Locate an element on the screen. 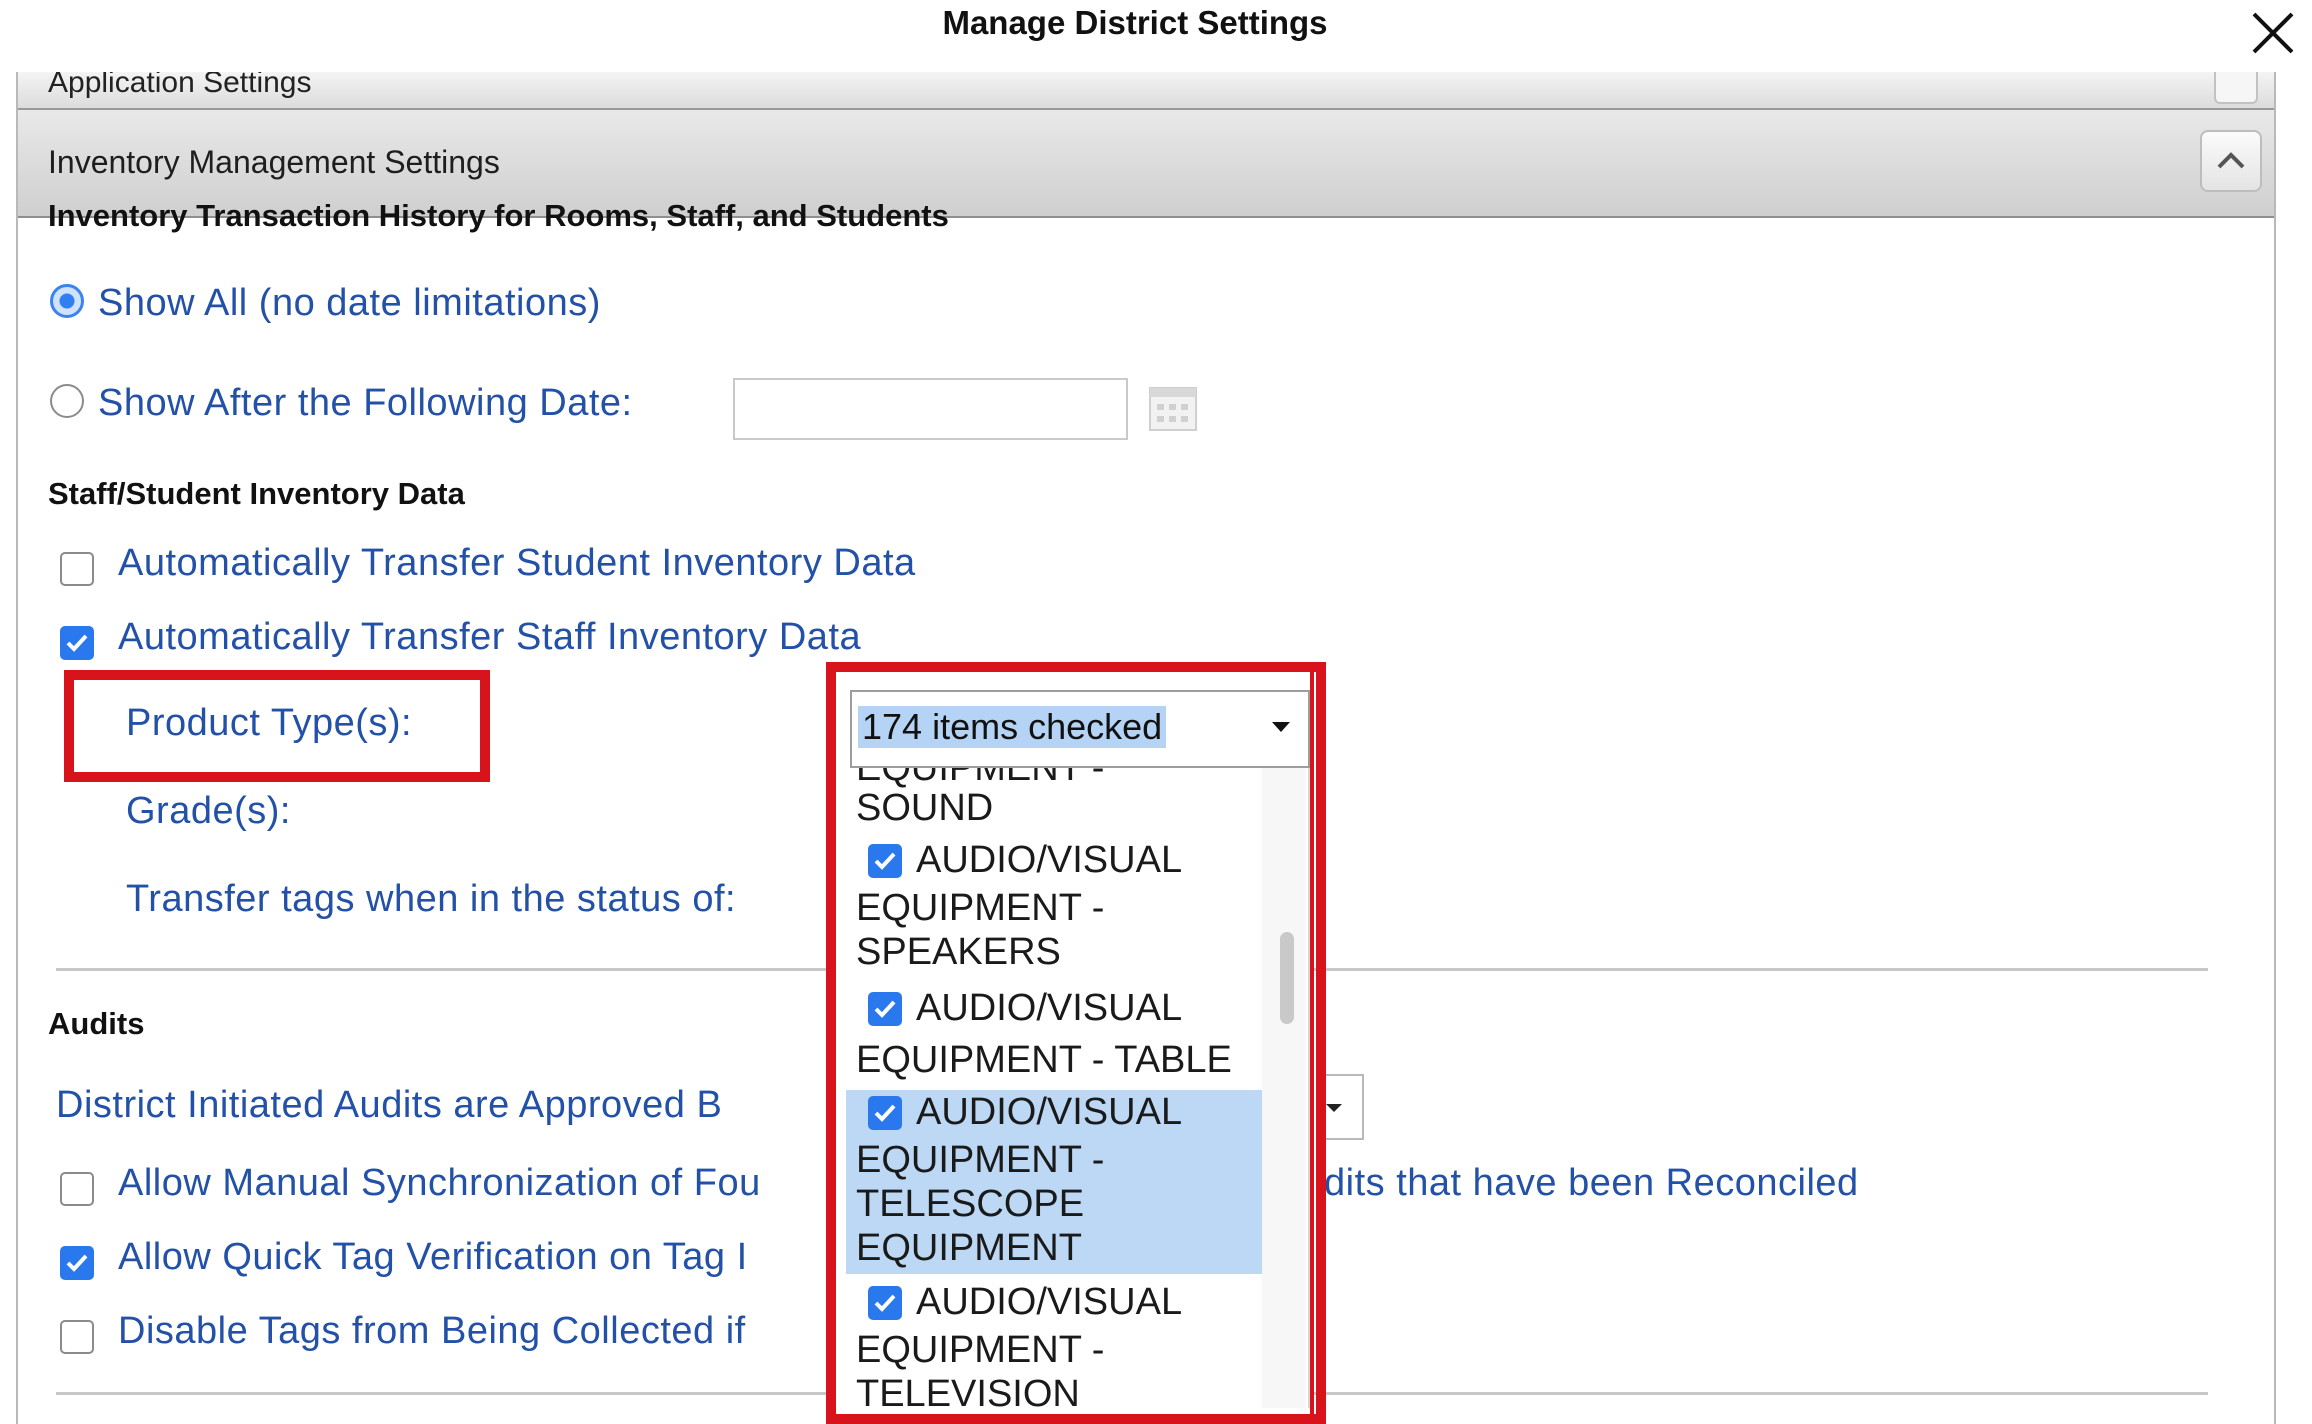 The height and width of the screenshot is (1424, 2312). quick-verify-label: Allow Quick Tag Verification on Tag I is located at coordinates (433, 1257).